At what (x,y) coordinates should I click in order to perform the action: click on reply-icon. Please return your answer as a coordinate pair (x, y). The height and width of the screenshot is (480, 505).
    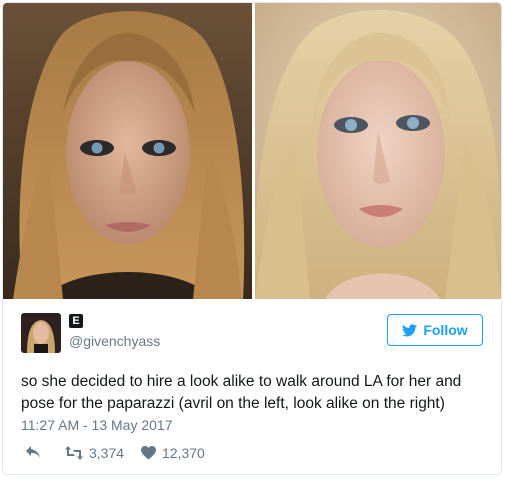
    Looking at the image, I should click on (33, 452).